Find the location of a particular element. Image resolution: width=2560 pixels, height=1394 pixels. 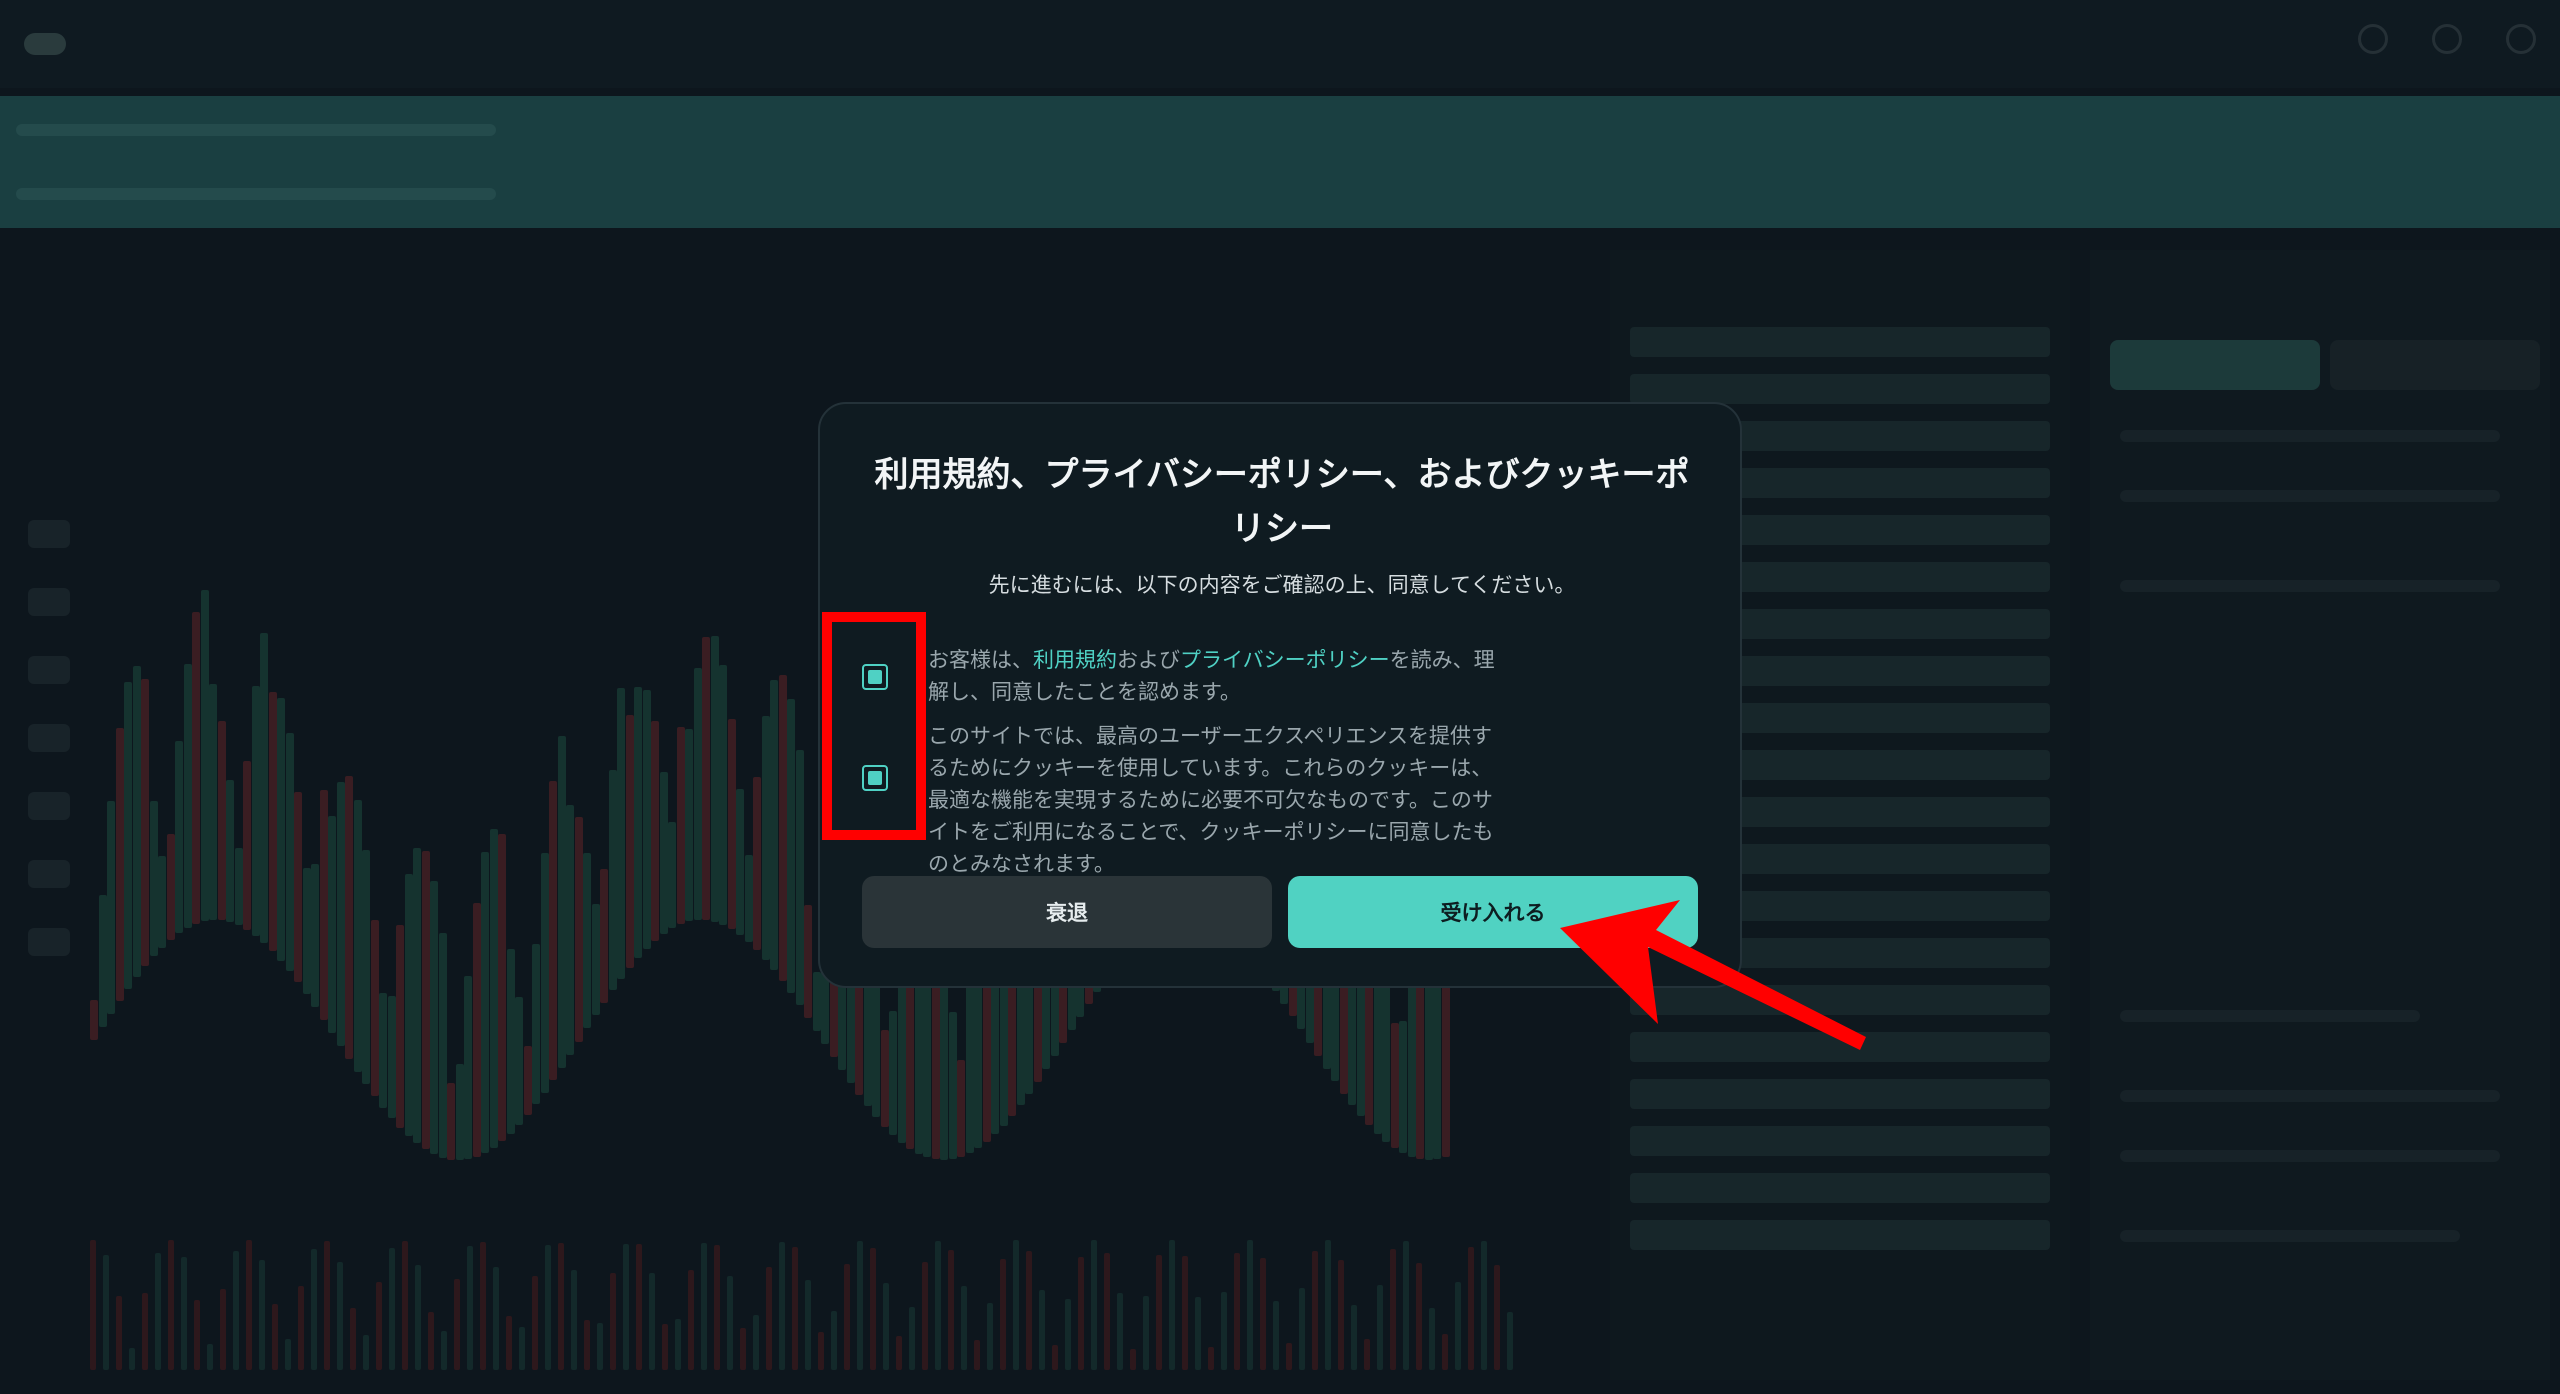

globe-icon is located at coordinates (2447, 39).